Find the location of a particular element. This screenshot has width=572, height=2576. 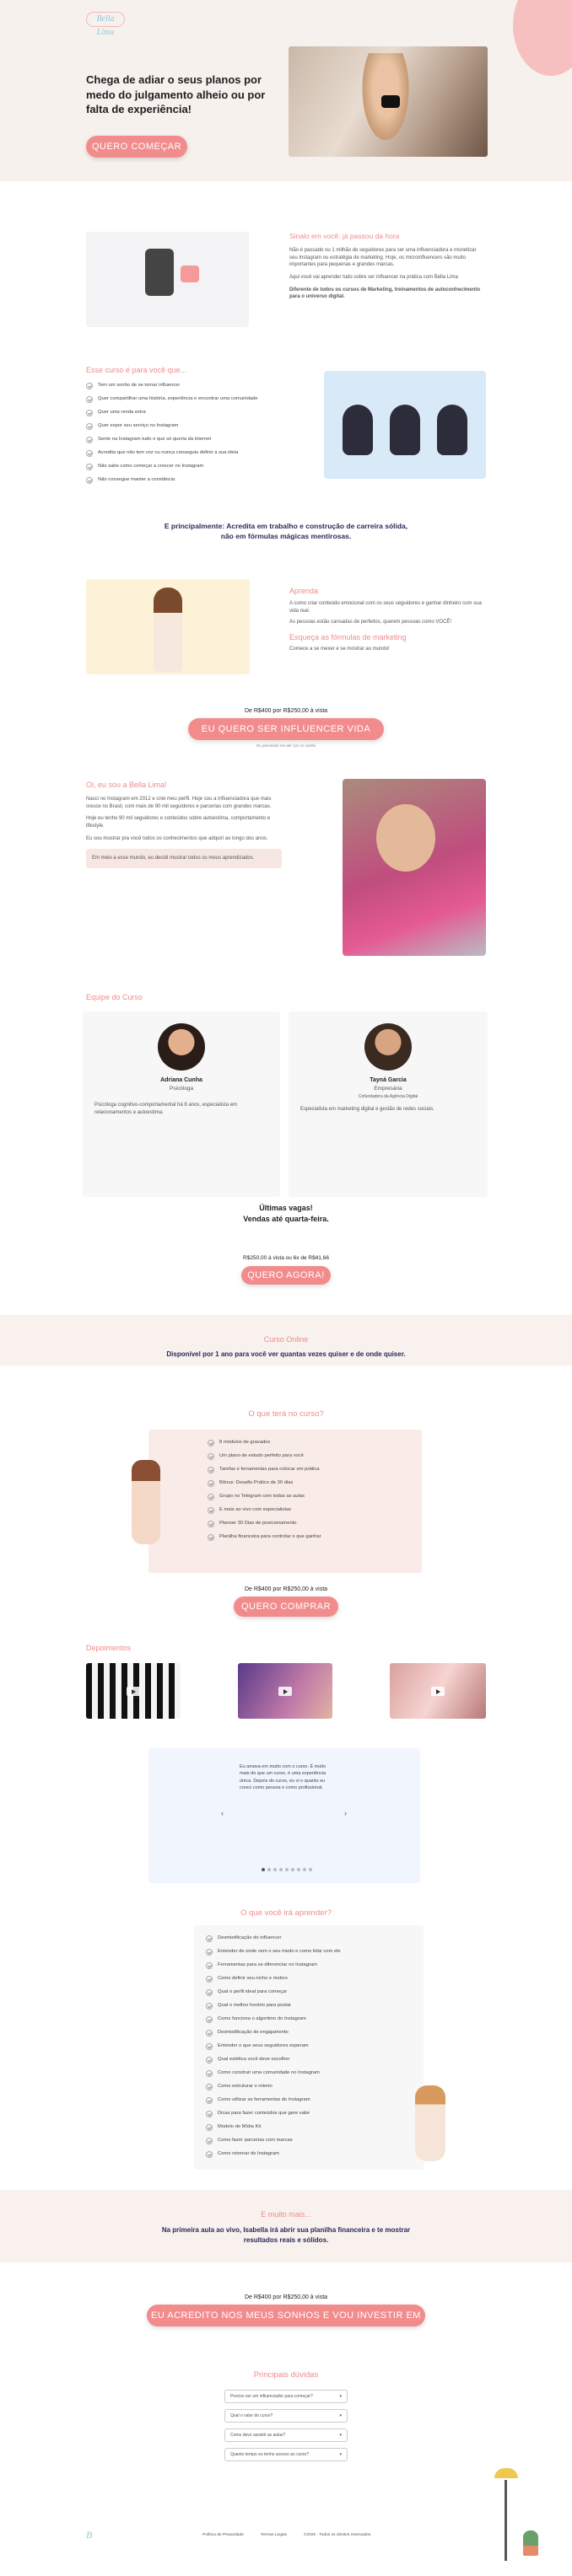

list-item: E mais ao vivo com especialistas is located at coordinates (315, 1510).